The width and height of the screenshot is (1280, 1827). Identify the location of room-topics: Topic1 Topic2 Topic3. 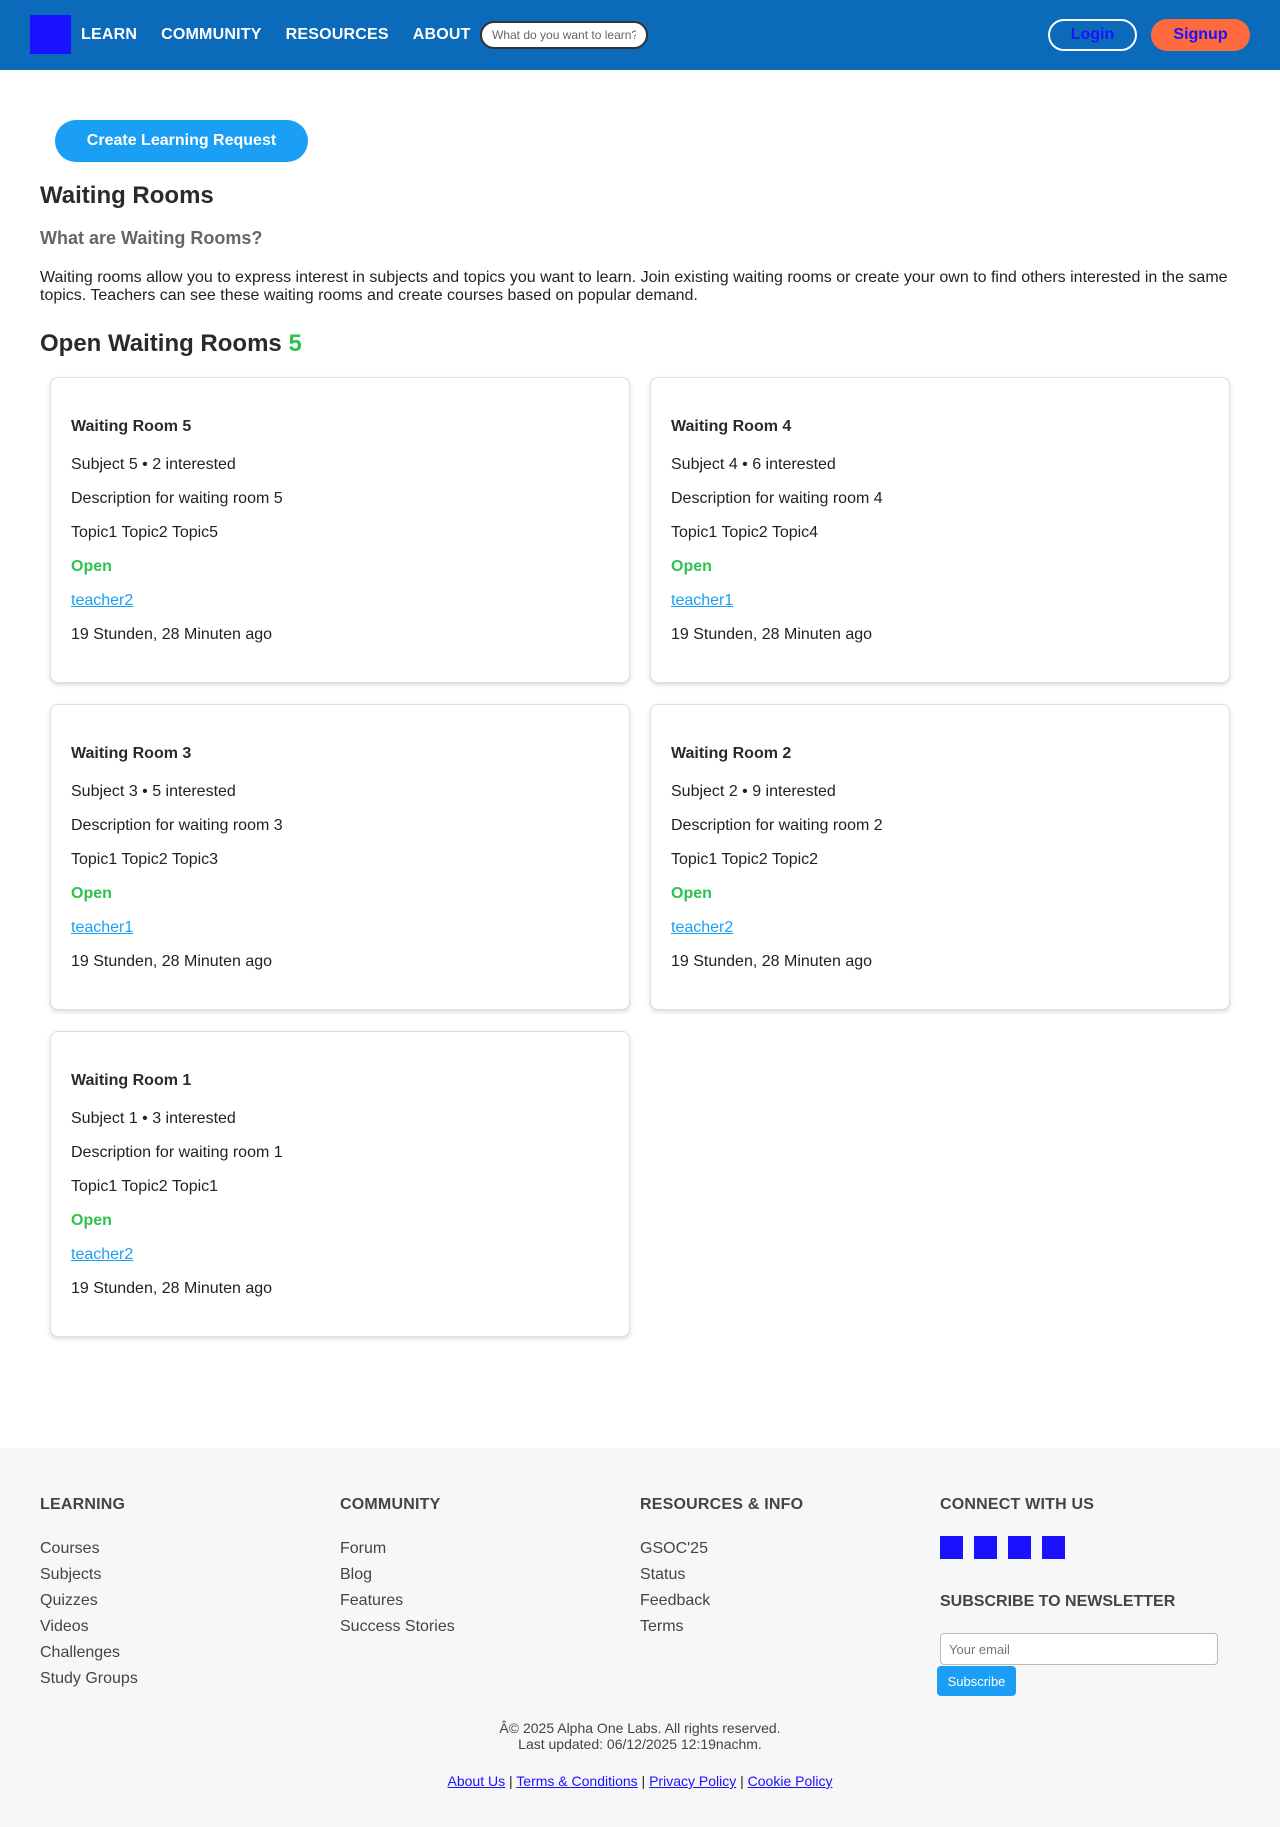
(145, 859).